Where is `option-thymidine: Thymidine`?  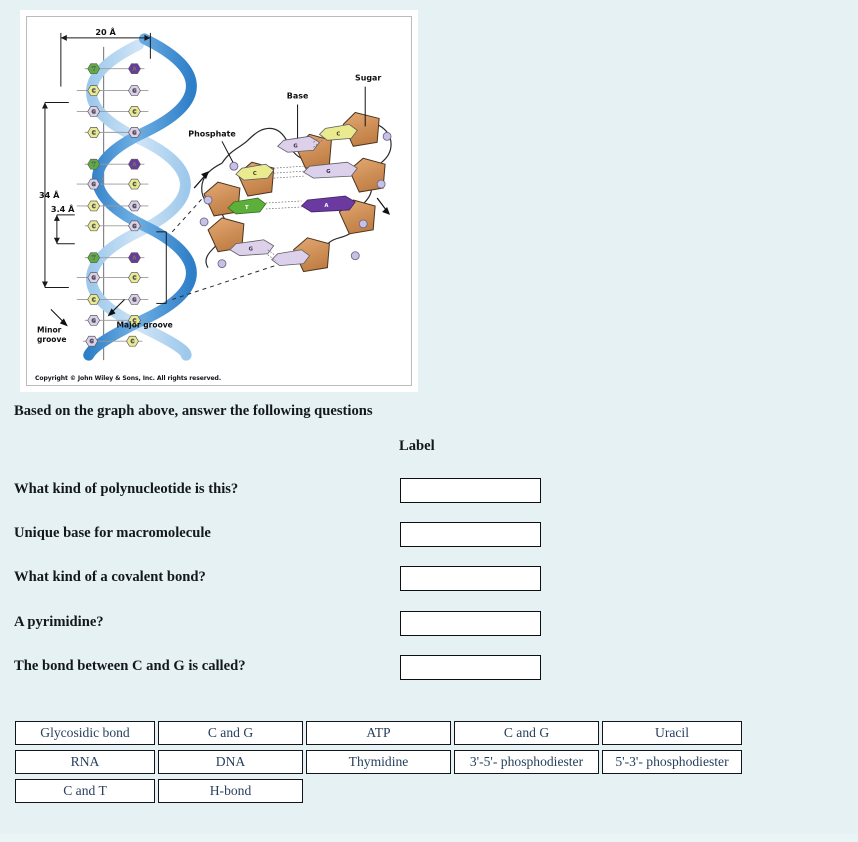
option-thymidine: Thymidine is located at coordinates (378, 762).